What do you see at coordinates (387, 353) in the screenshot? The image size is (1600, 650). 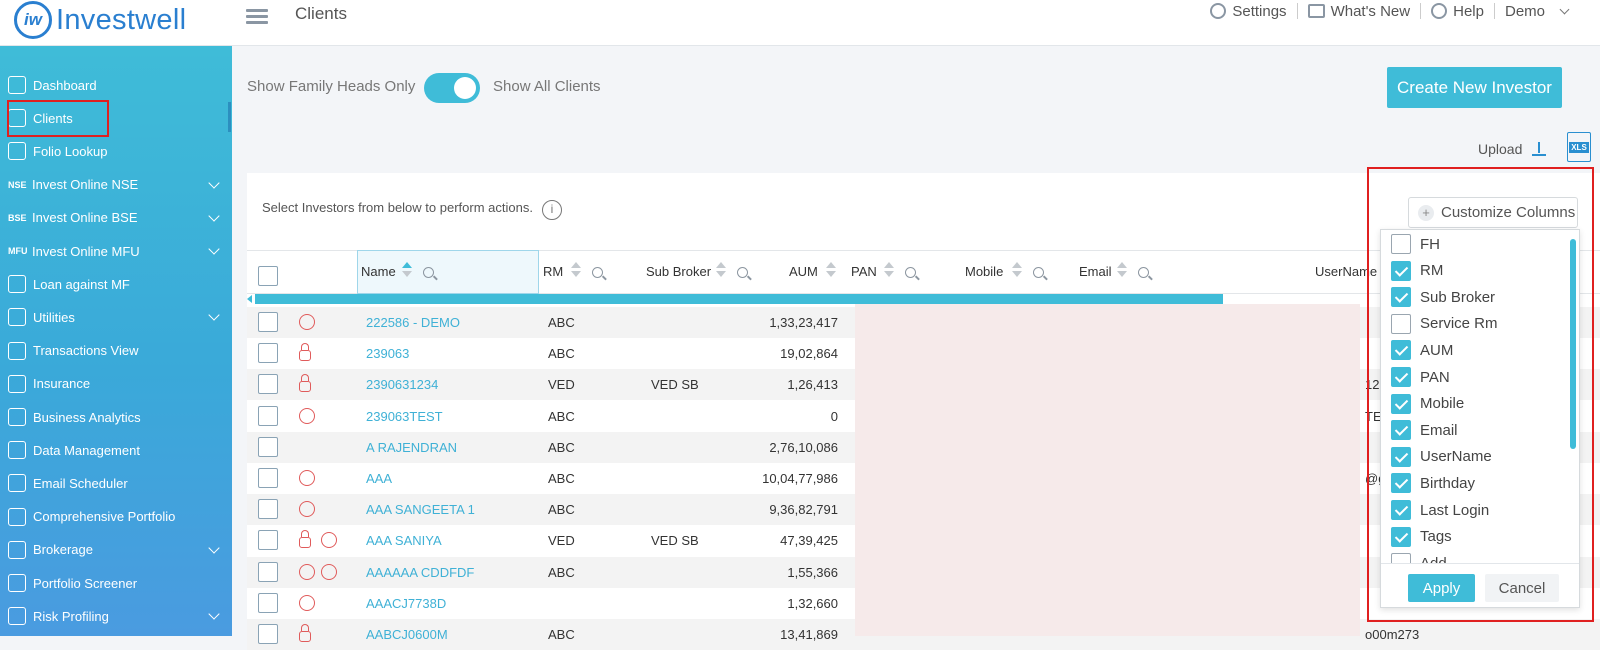 I see `client-name-link: 239063` at bounding box center [387, 353].